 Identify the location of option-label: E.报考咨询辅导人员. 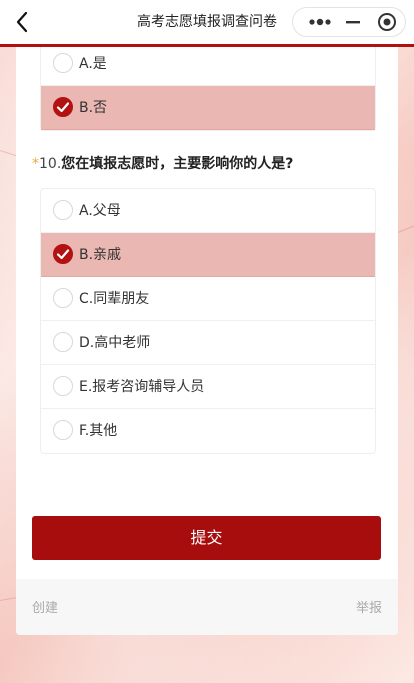
(142, 387).